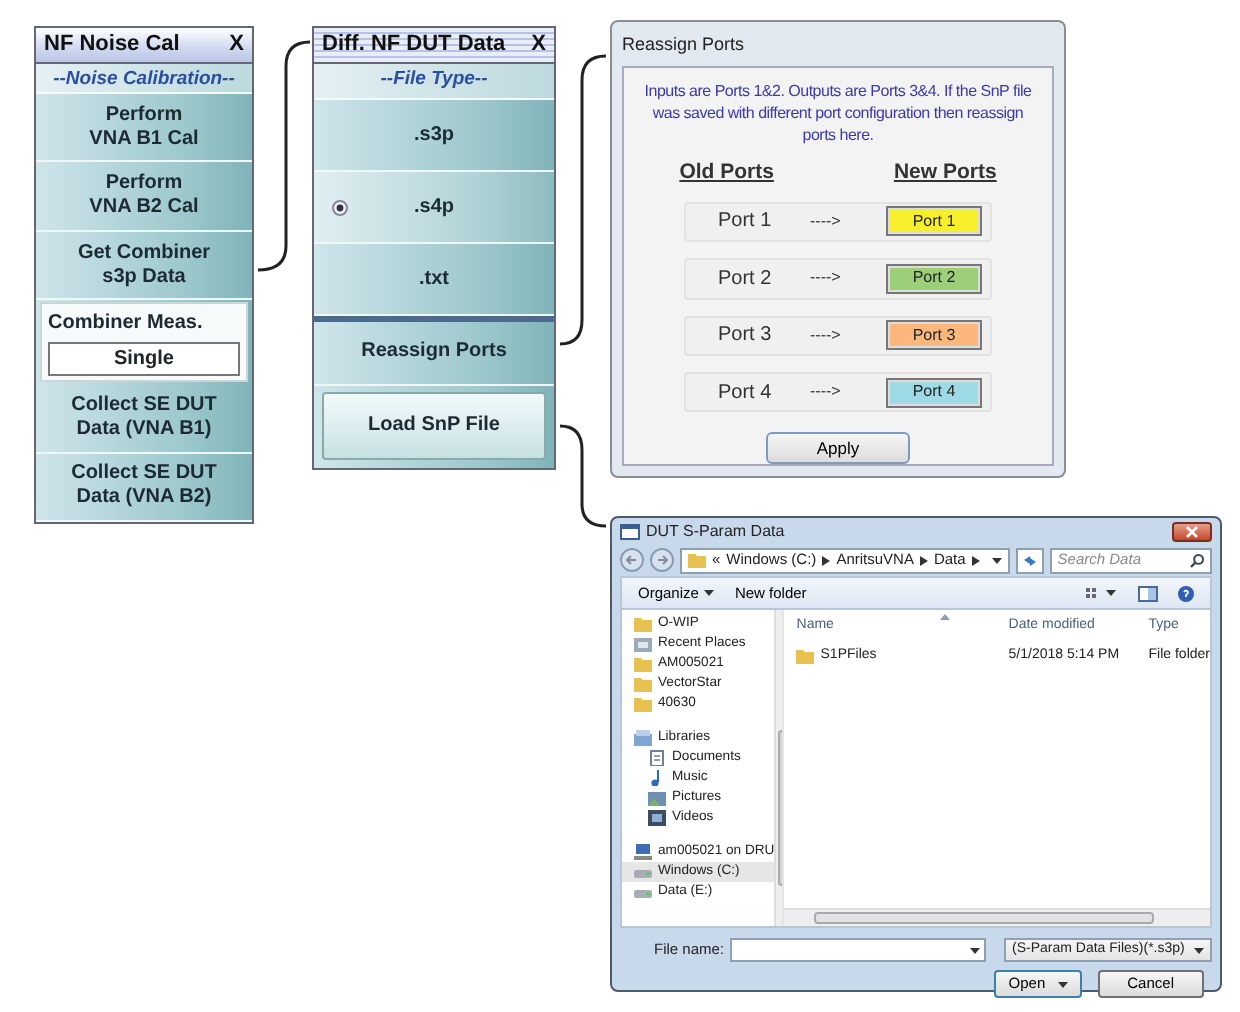 The height and width of the screenshot is (1012, 1240). I want to click on dialog-title: DUT S-Param Data, so click(715, 531).